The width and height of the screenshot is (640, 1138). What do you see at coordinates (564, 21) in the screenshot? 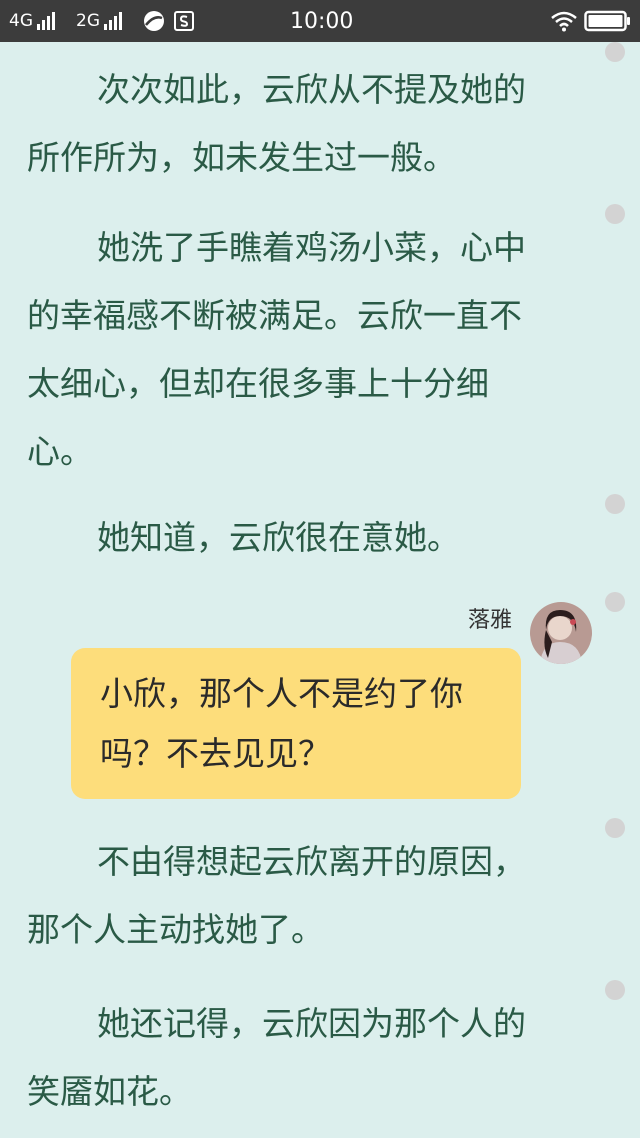
I see `wifi-icon` at bounding box center [564, 21].